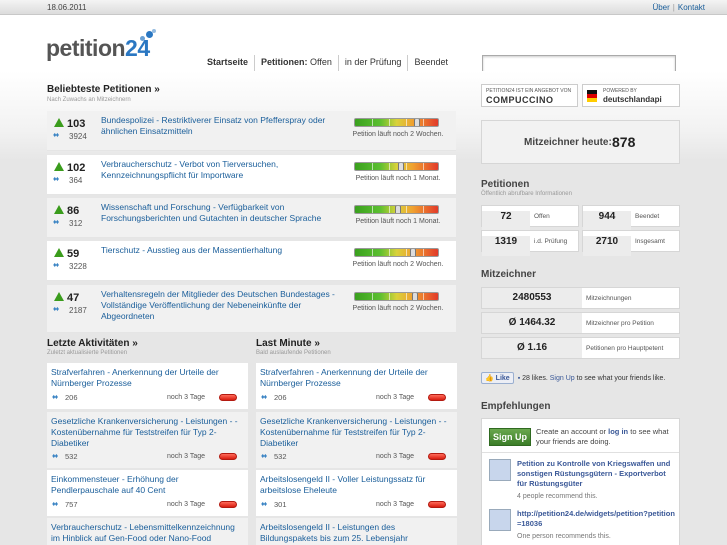  I want to click on growth-count: 102, so click(76, 168).